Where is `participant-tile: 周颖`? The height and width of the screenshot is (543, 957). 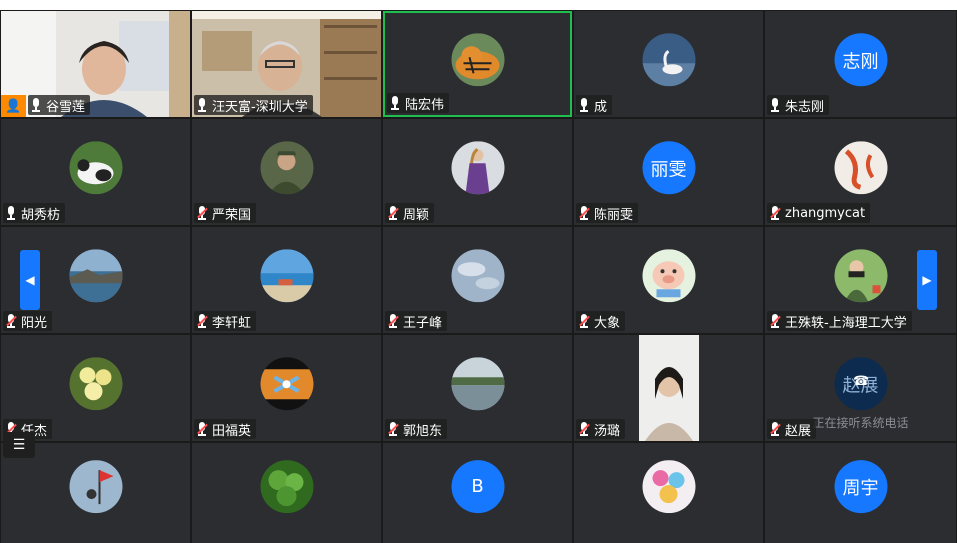
participant-tile: 周颖 is located at coordinates (477, 172).